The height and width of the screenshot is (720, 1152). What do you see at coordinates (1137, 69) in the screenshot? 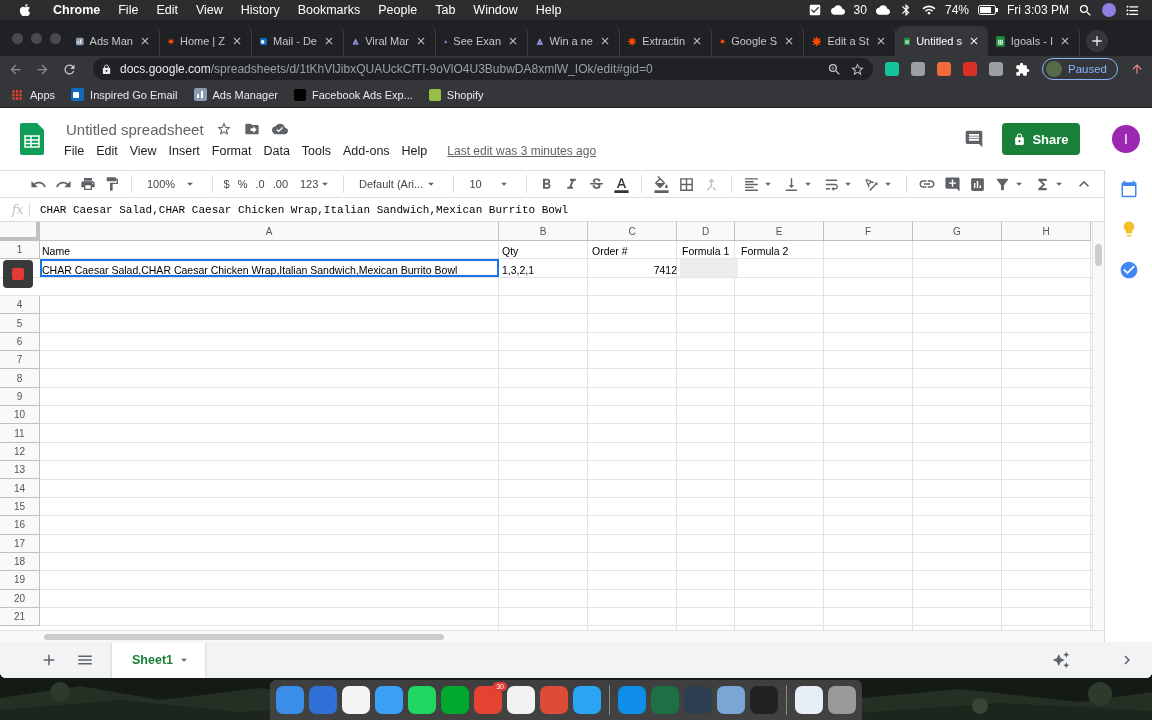
I see `update-icon` at bounding box center [1137, 69].